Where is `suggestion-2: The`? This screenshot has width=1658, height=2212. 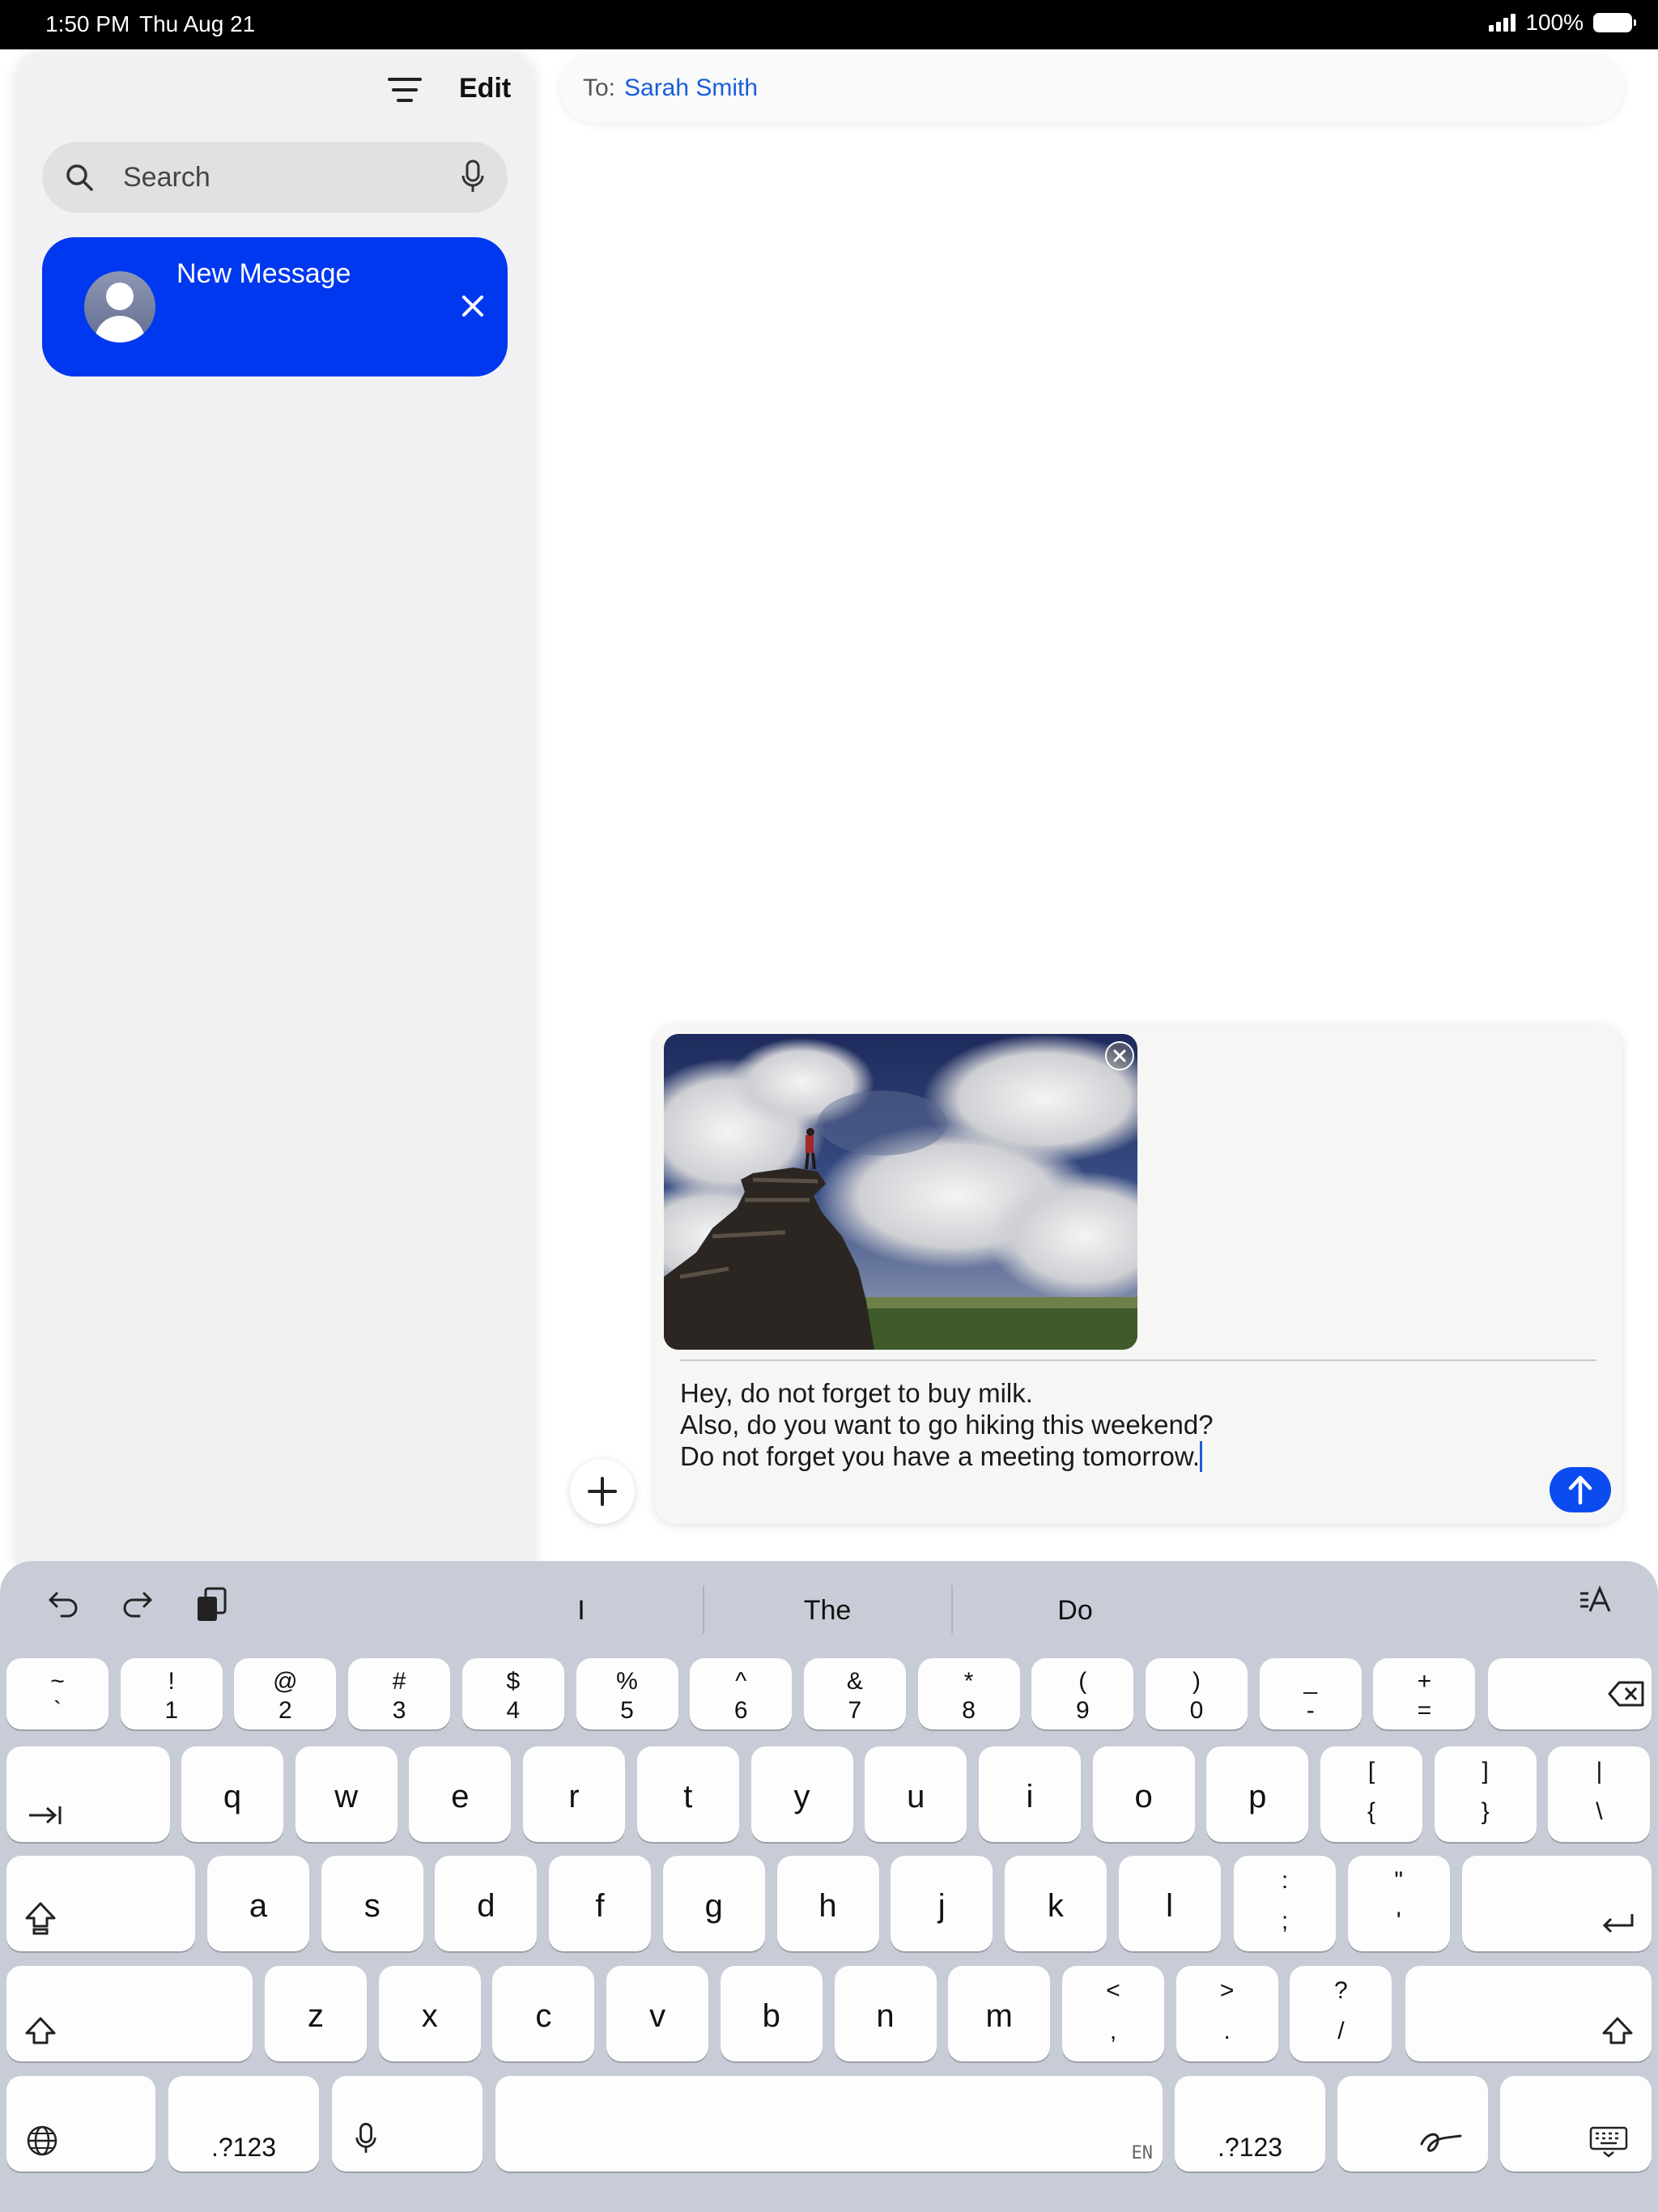 suggestion-2: The is located at coordinates (827, 1611).